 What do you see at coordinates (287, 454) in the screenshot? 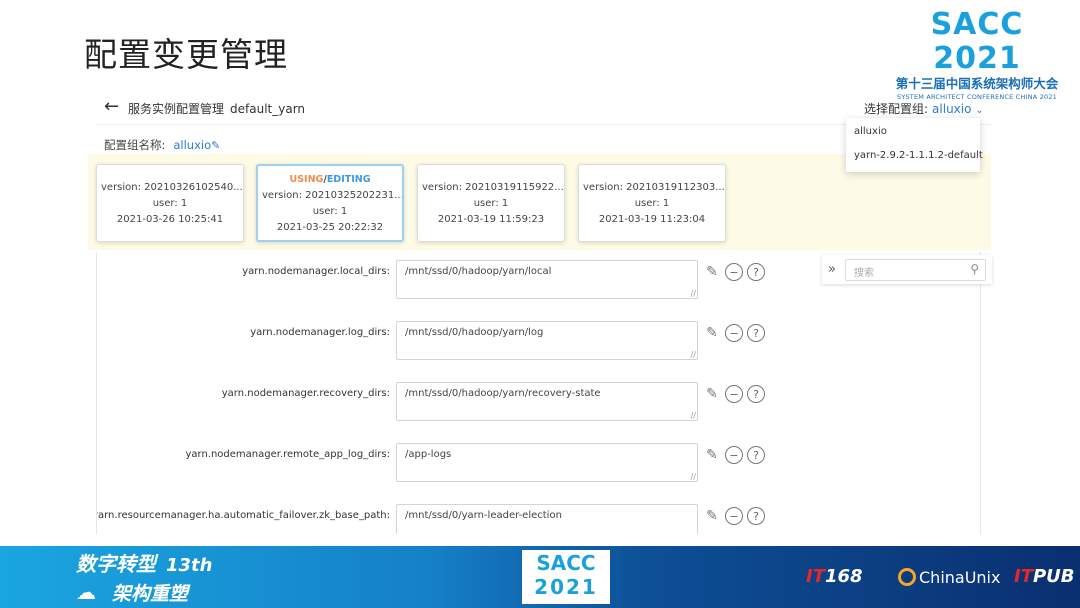
I see `property-key: yarn.nodemanager.remote_app_log_dirs:` at bounding box center [287, 454].